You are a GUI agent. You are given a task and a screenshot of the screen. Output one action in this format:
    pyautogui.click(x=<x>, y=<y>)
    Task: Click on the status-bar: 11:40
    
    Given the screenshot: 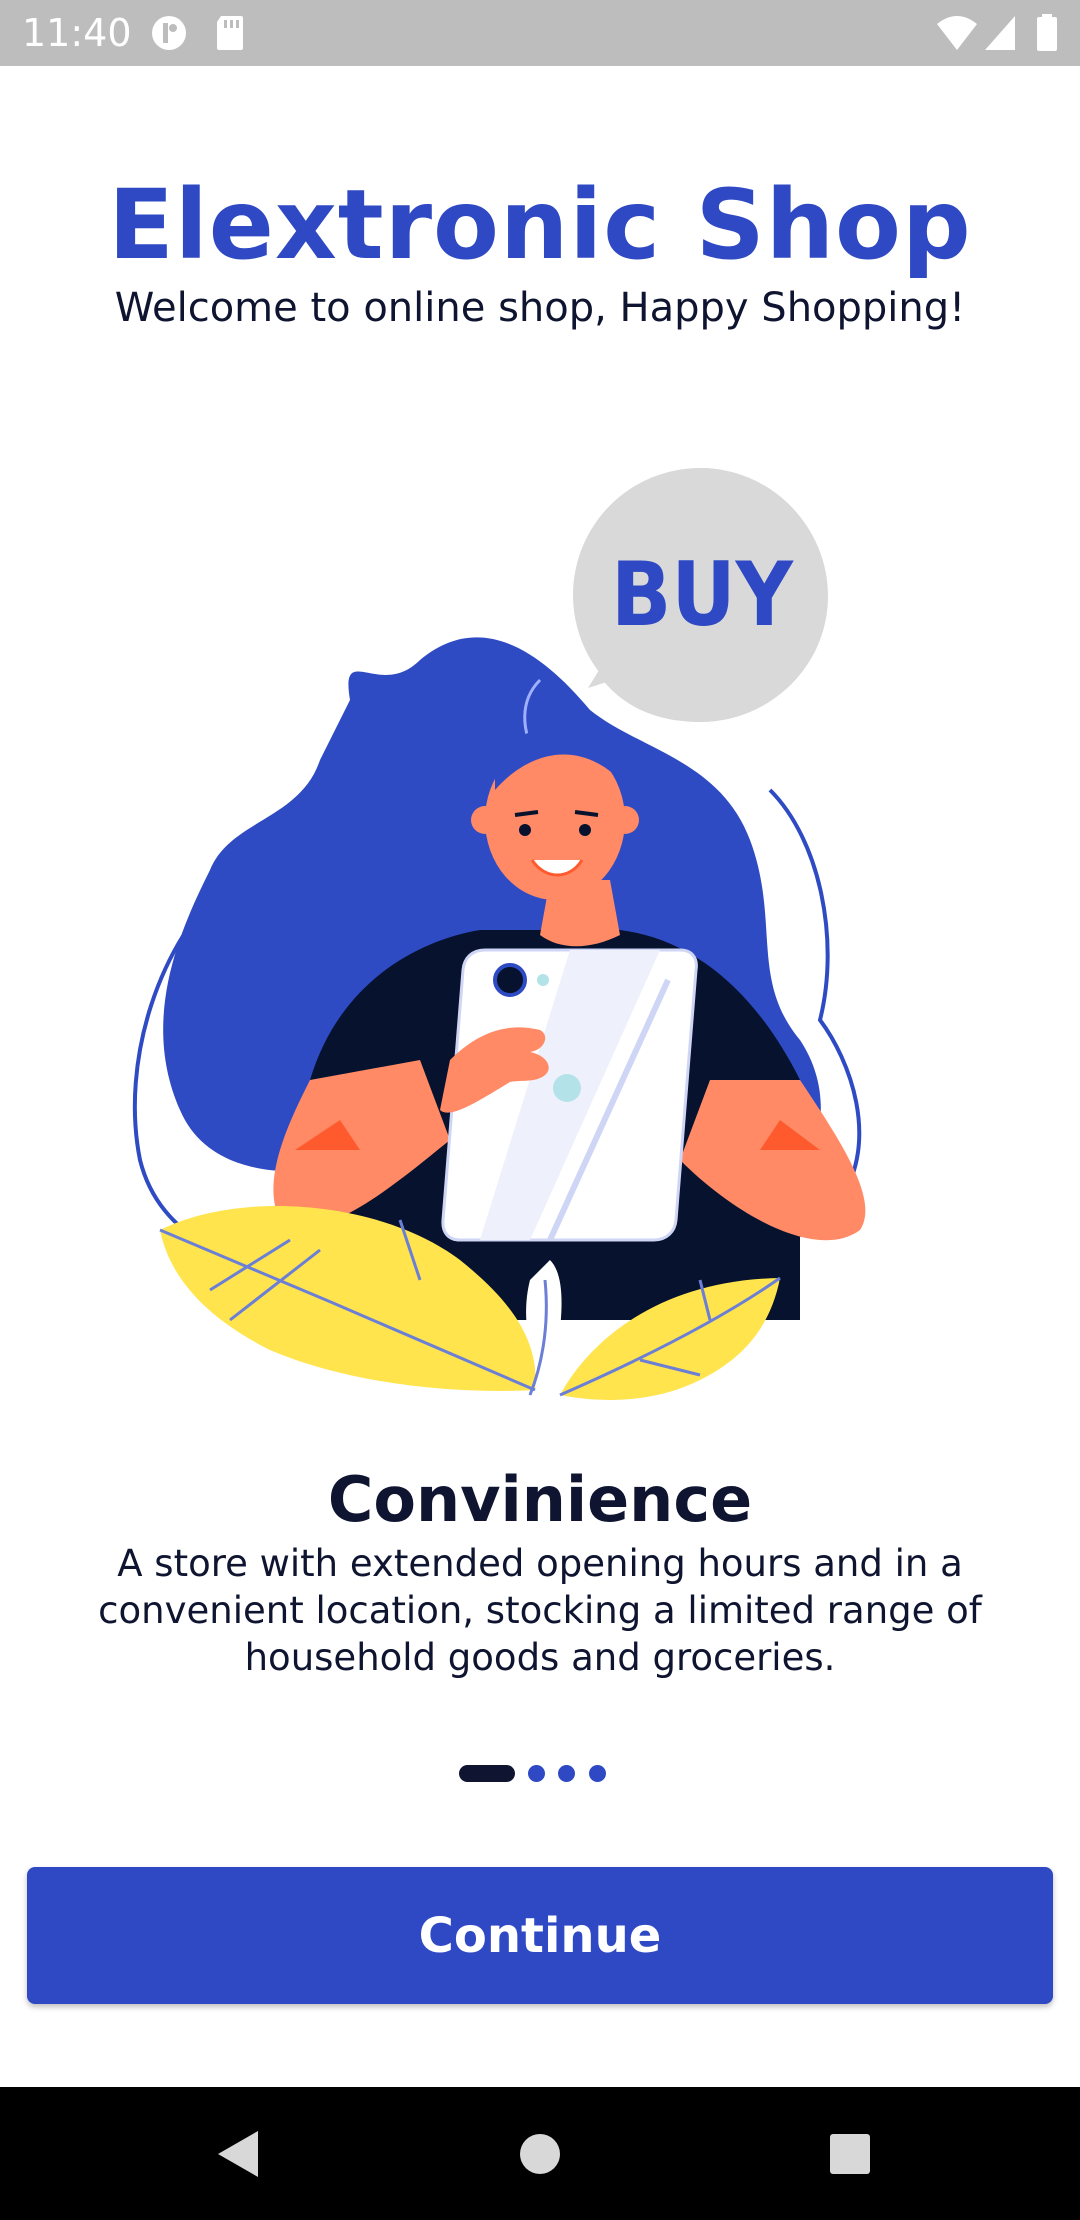 What is the action you would take?
    pyautogui.click(x=540, y=33)
    